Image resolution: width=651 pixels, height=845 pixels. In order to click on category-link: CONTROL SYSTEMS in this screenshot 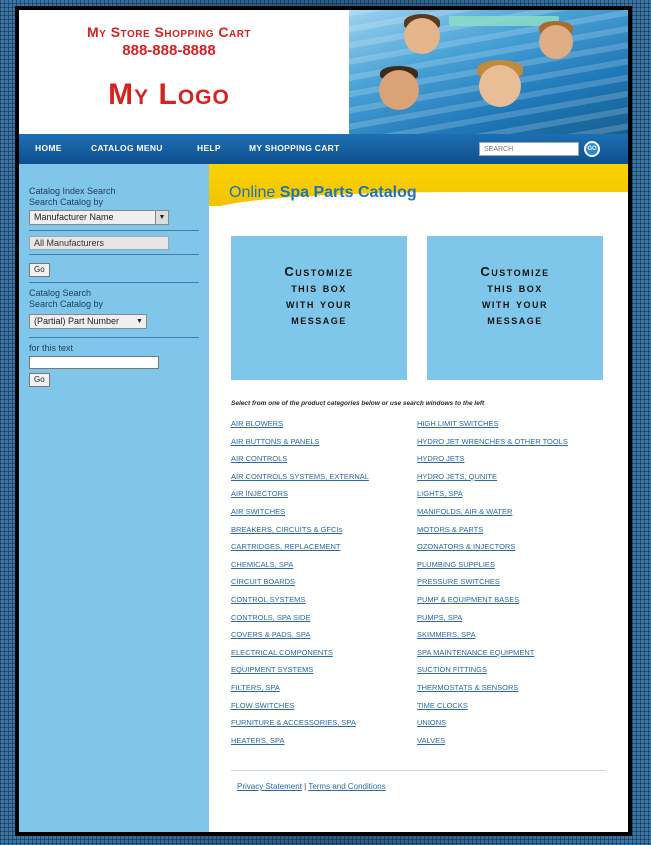, I will do `click(300, 600)`.